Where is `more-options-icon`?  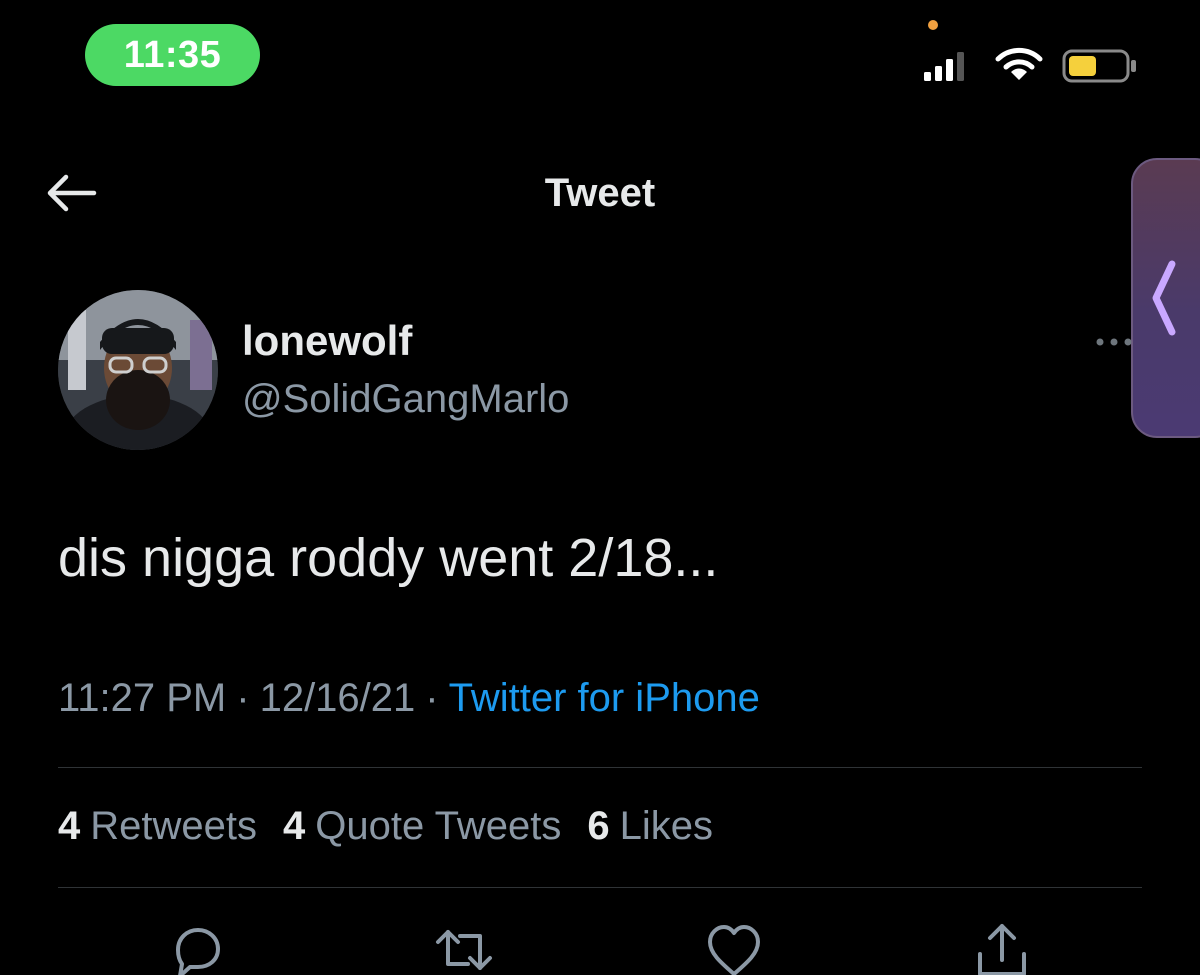
more-options-icon is located at coordinates (1114, 342).